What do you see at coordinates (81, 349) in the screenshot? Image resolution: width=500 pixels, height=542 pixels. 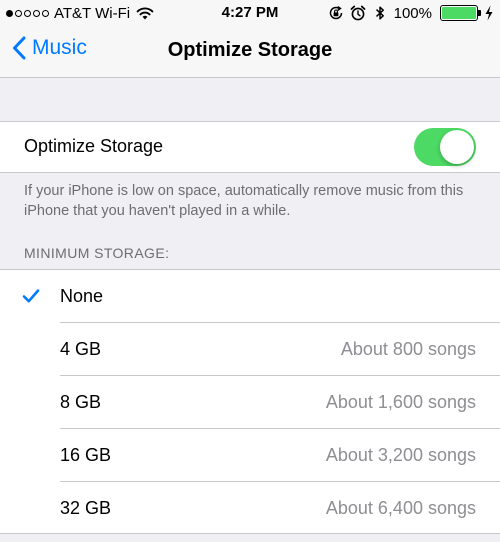 I see `option-label: 4 GB` at bounding box center [81, 349].